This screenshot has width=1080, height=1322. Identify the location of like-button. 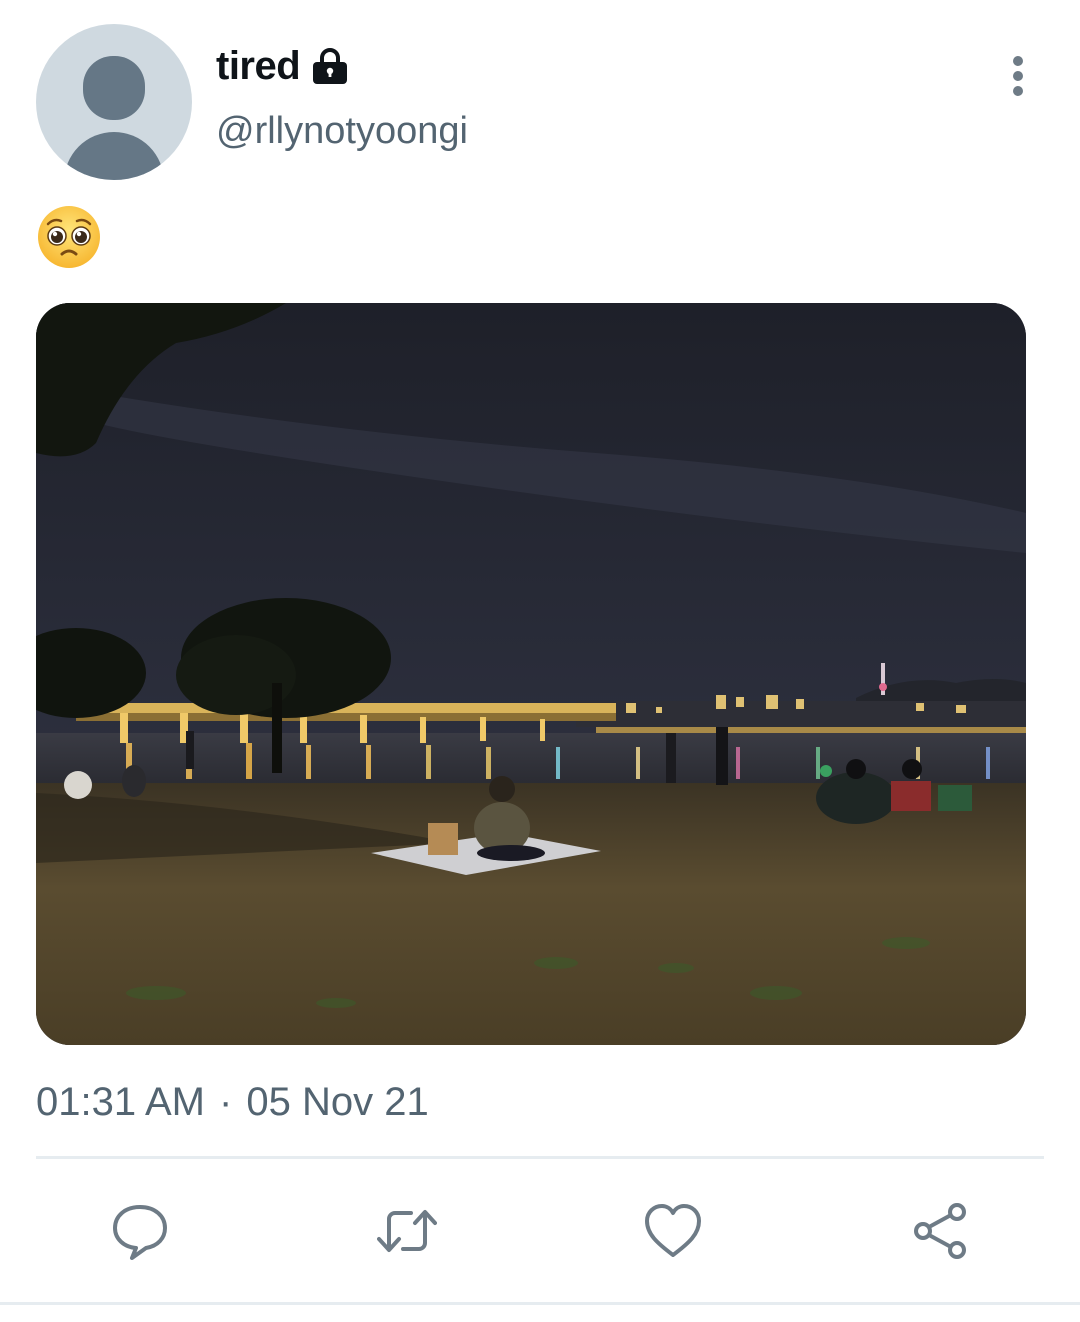
(673, 1231).